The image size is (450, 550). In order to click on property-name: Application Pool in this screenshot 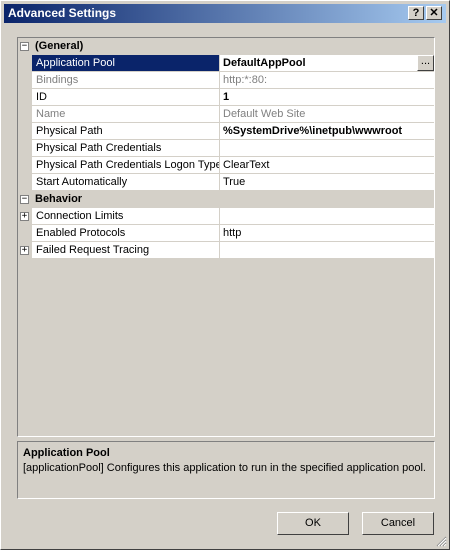, I will do `click(125, 63)`.